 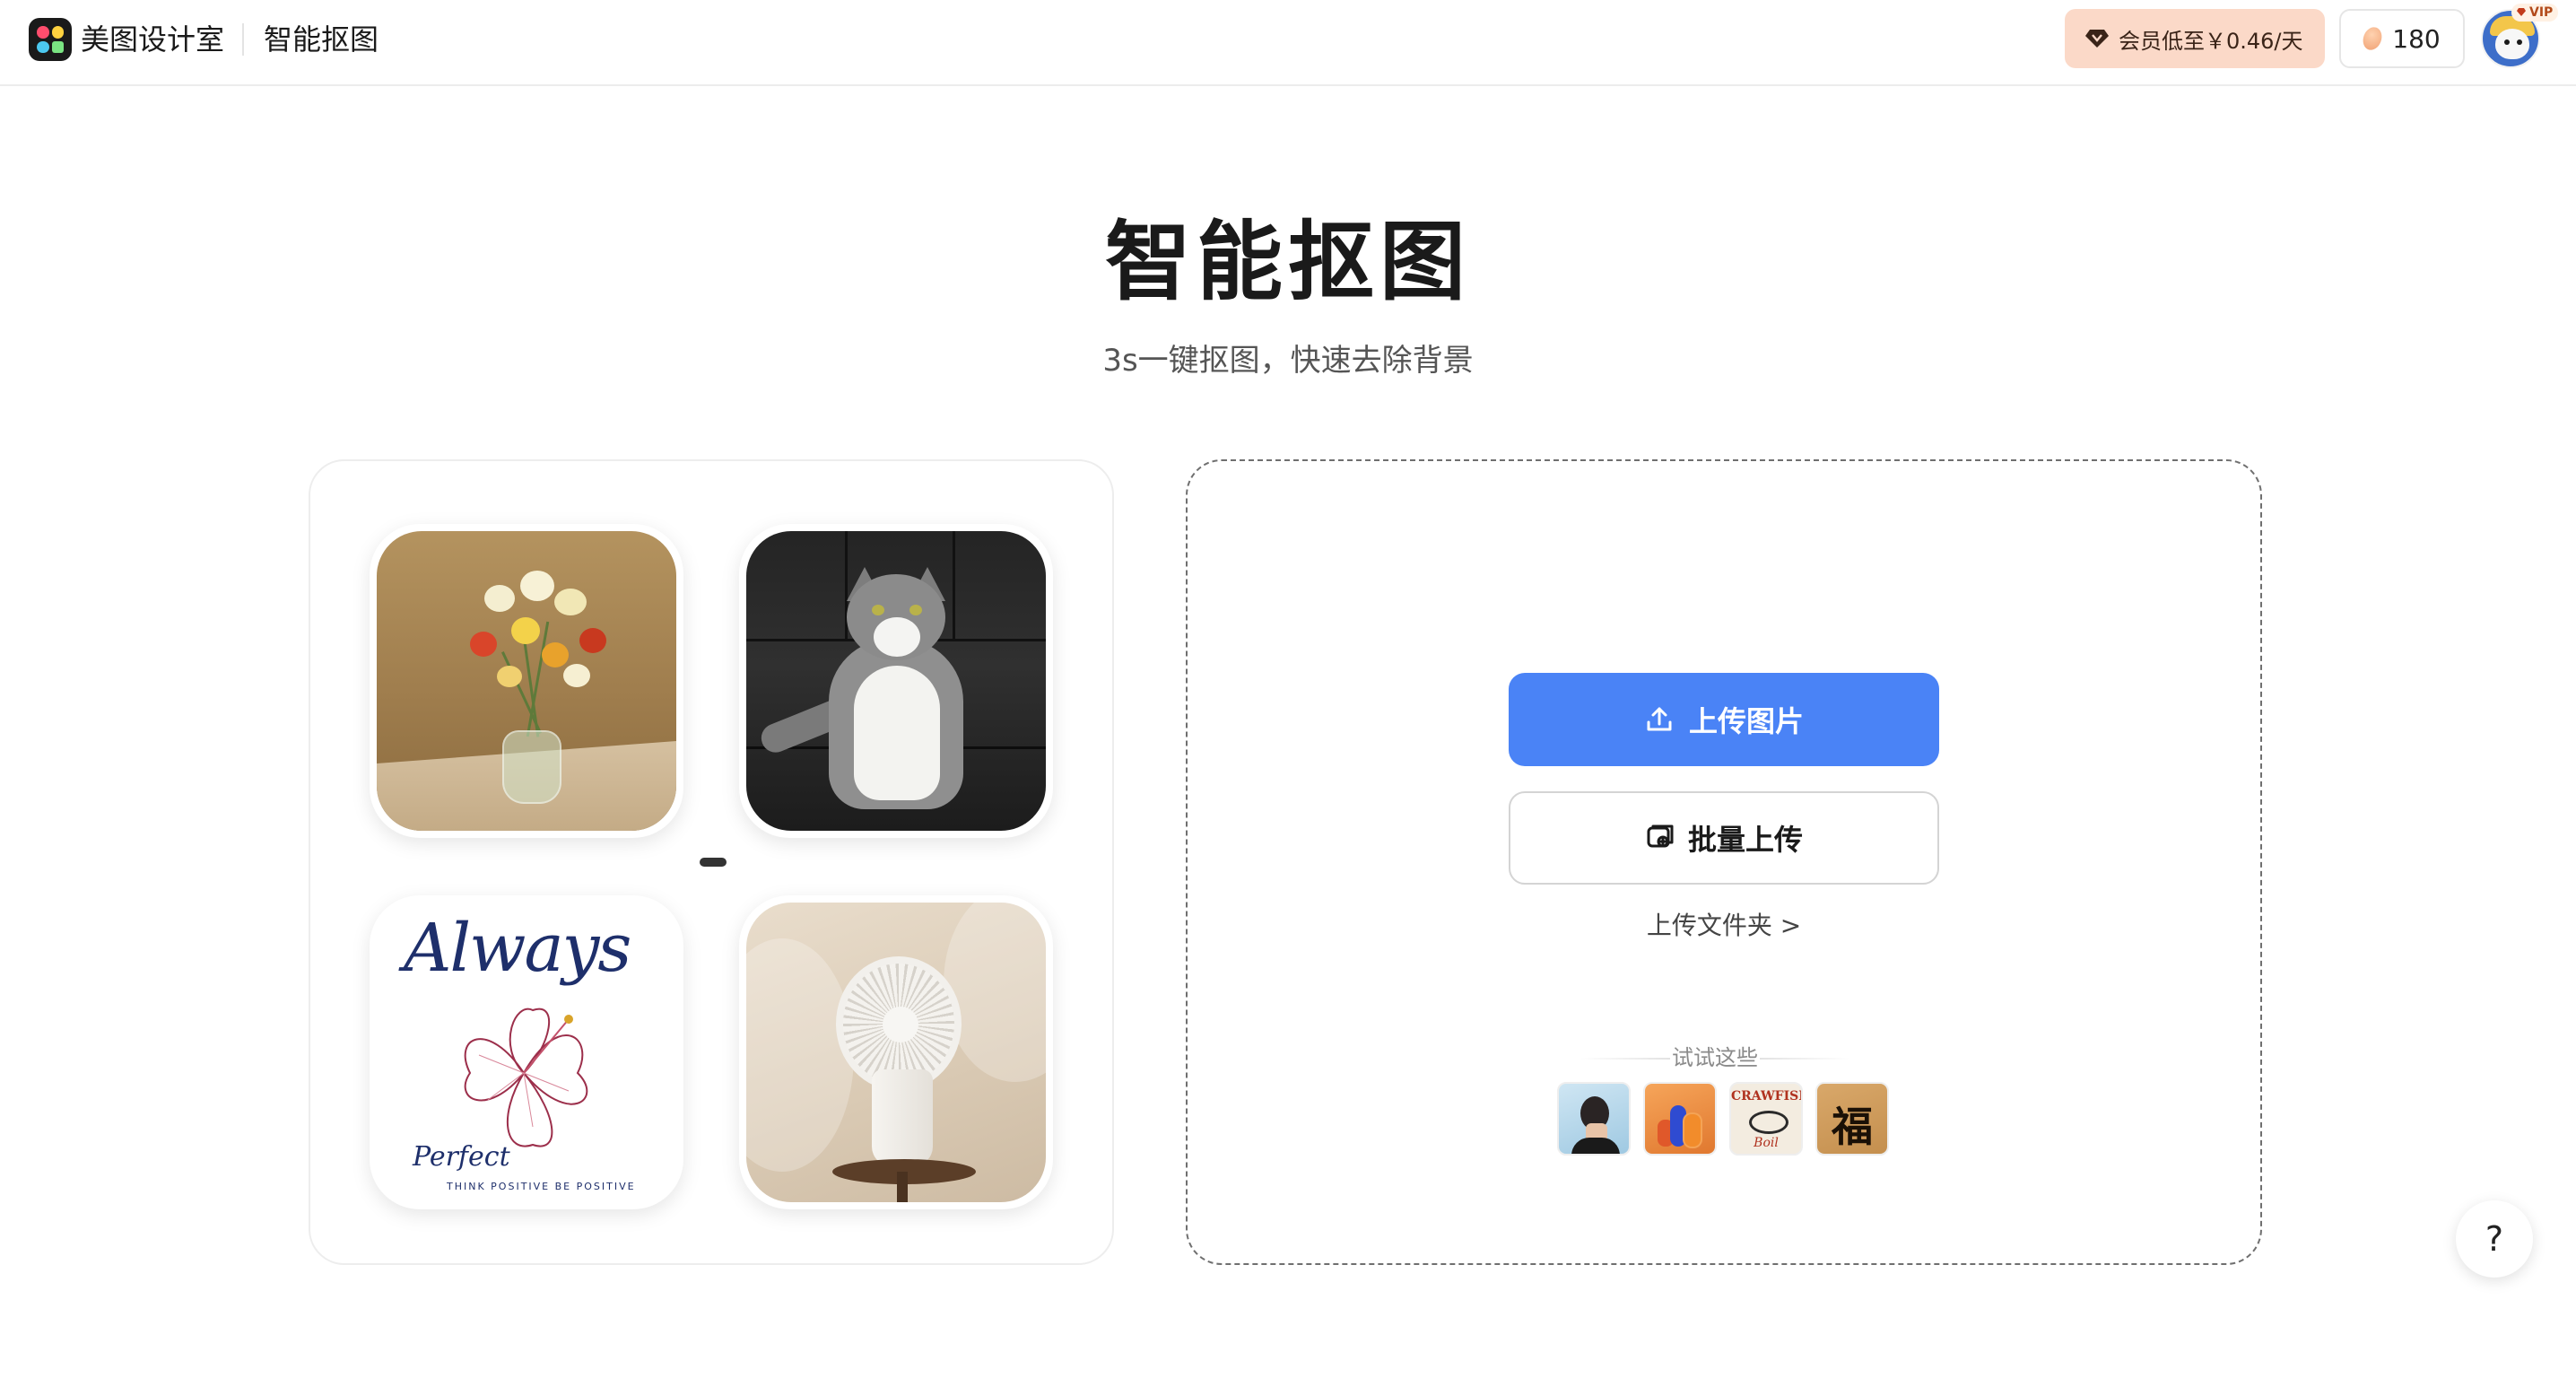 I want to click on flowers-image, so click(x=526, y=681).